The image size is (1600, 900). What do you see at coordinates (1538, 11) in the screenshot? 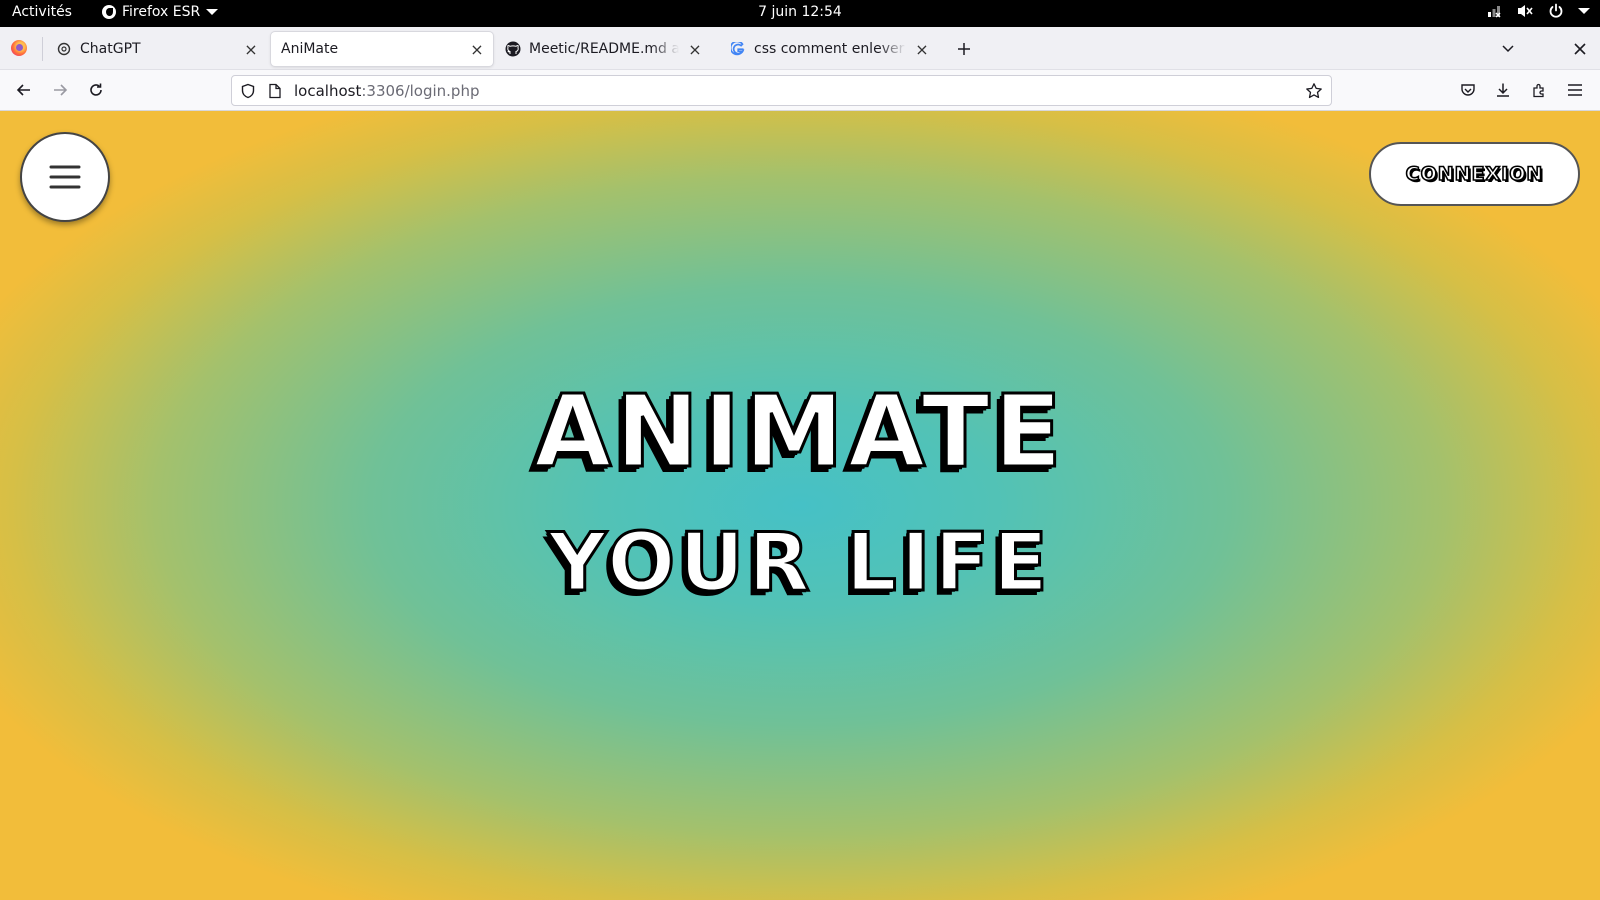
I see `status-area` at bounding box center [1538, 11].